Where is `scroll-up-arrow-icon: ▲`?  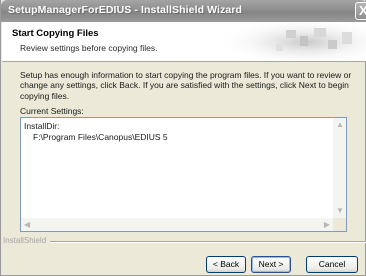
scroll-up-arrow-icon: ▲ is located at coordinates (340, 125).